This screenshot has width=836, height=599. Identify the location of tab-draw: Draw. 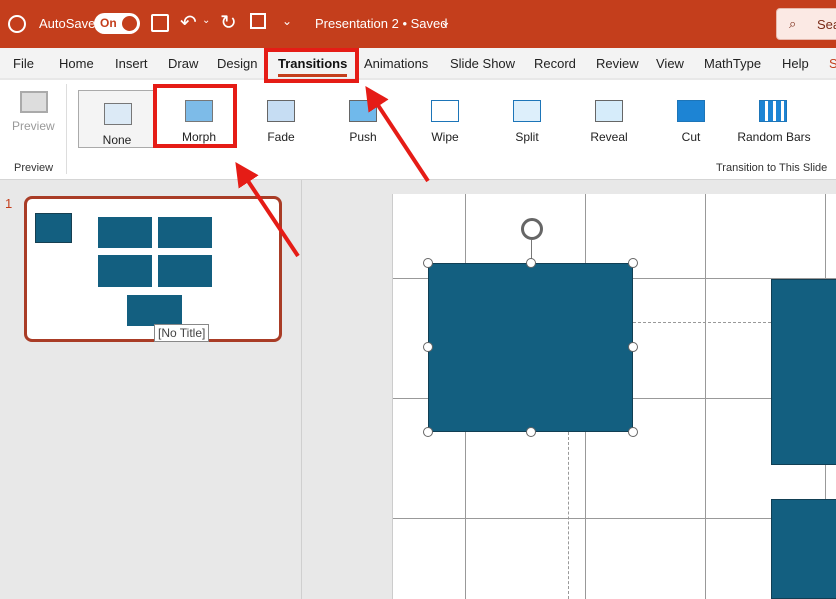
(183, 63).